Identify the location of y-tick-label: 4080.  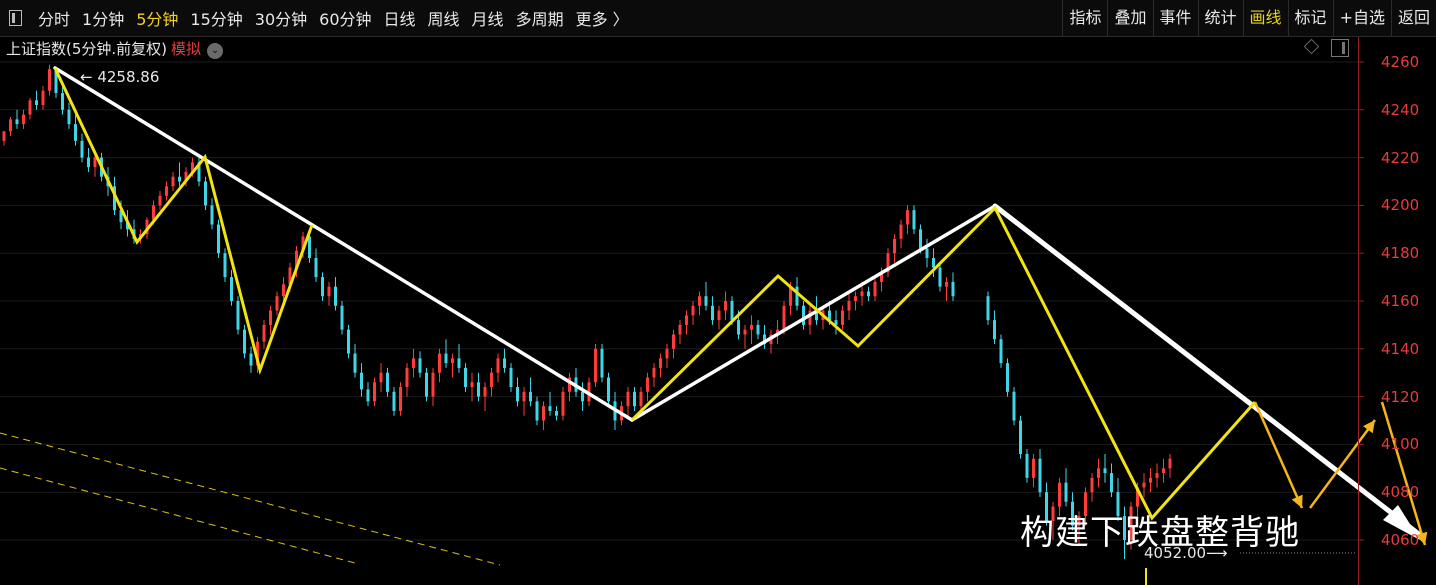
(1400, 492).